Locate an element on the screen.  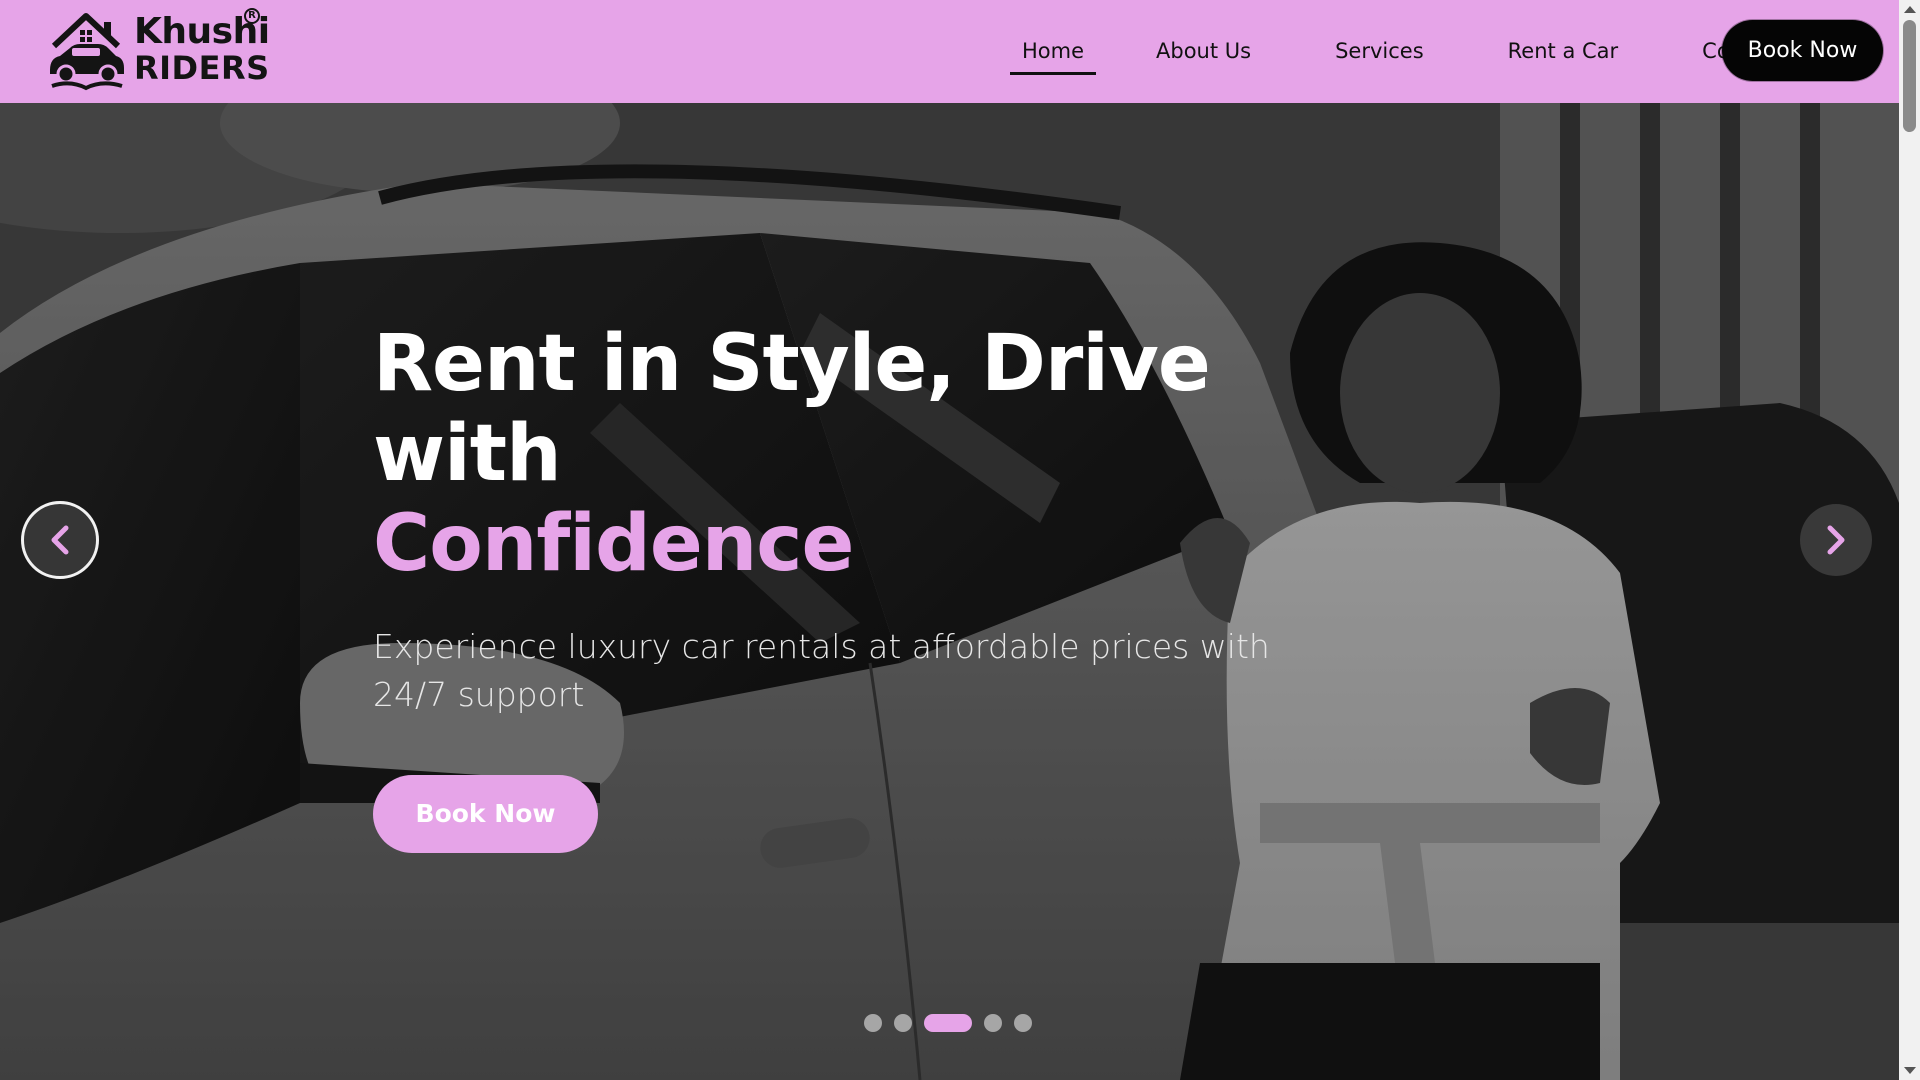
brand-name-line2: RIDERS is located at coordinates (202, 68).